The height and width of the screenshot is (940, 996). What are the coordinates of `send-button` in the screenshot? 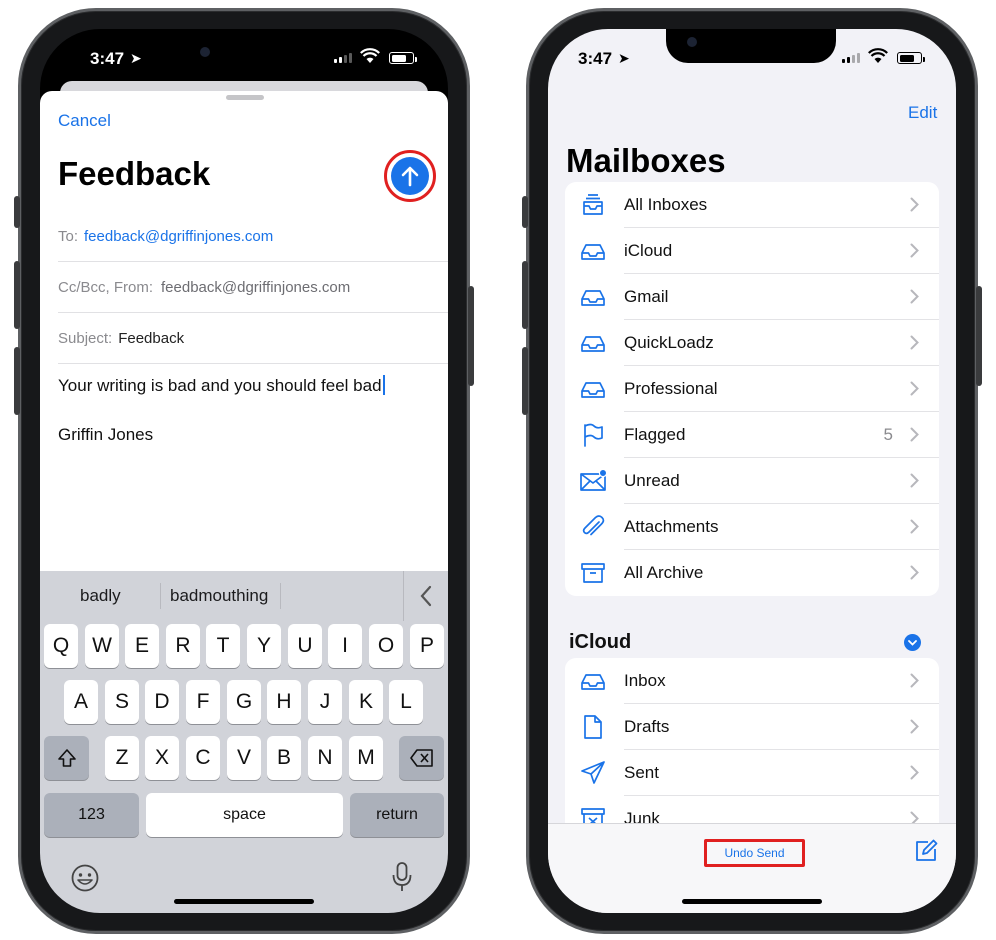 It's located at (410, 176).